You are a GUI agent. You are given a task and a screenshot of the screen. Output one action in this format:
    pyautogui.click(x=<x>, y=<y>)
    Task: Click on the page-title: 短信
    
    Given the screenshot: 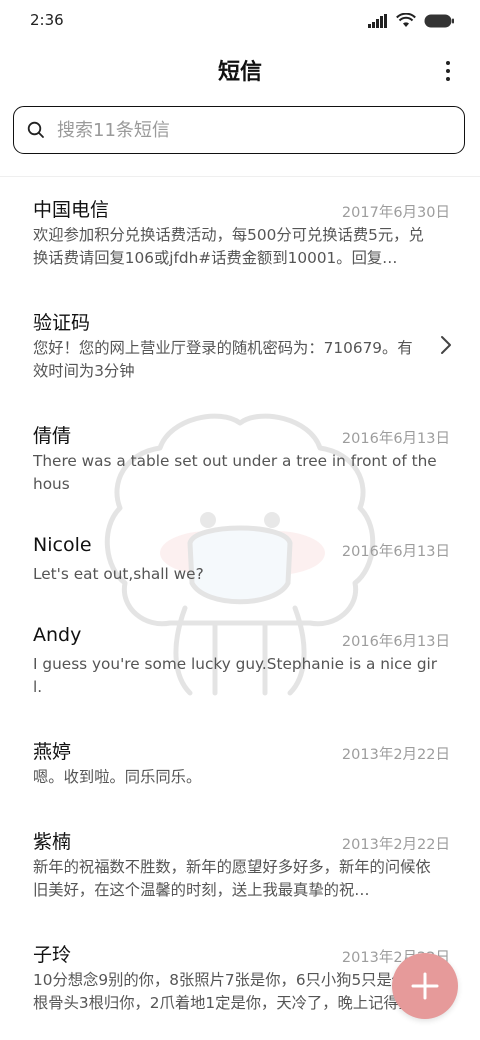 What is the action you would take?
    pyautogui.click(x=239, y=72)
    